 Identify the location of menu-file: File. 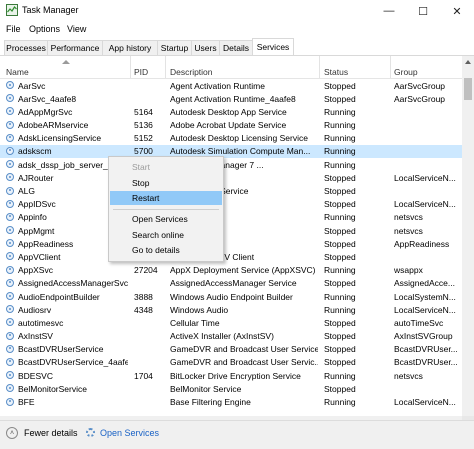
(13, 29).